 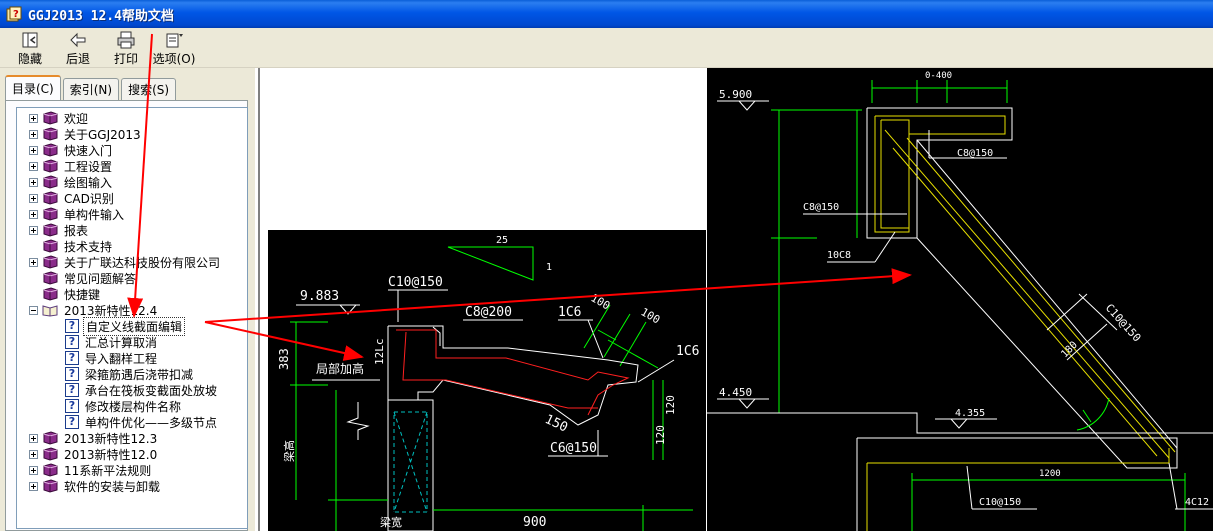 I want to click on tab-contents: 目录(C), so click(x=33, y=87).